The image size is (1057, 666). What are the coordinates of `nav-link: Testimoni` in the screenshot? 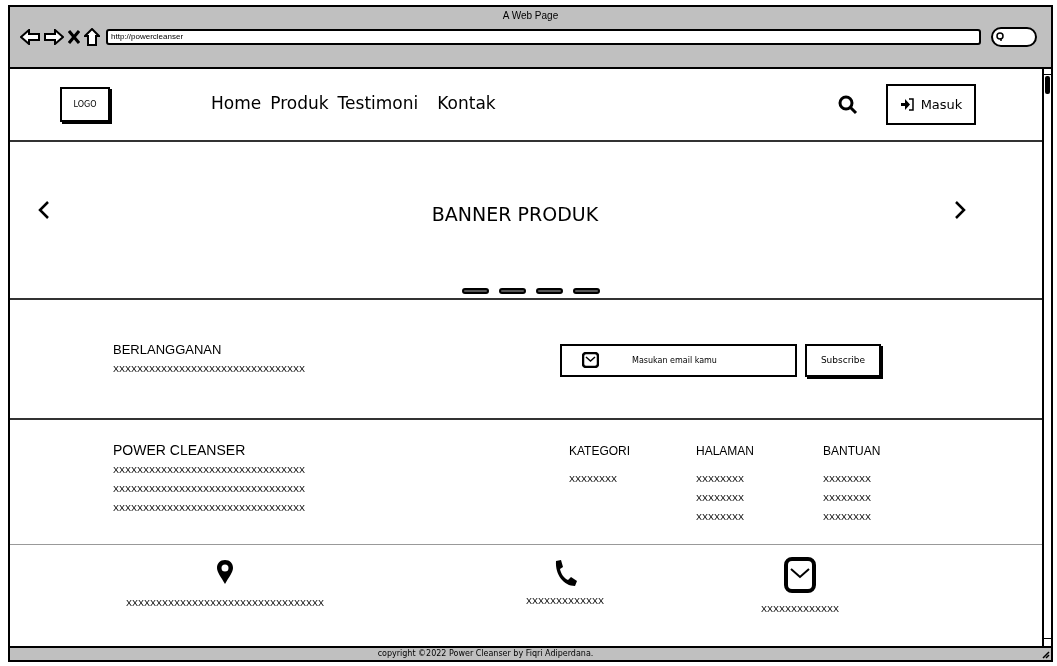 It's located at (378, 103).